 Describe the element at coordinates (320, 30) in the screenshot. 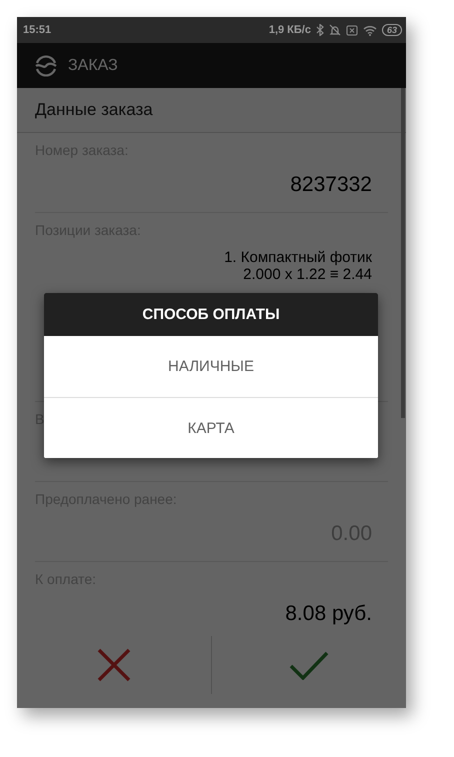

I see `bluetooth-icon` at that location.